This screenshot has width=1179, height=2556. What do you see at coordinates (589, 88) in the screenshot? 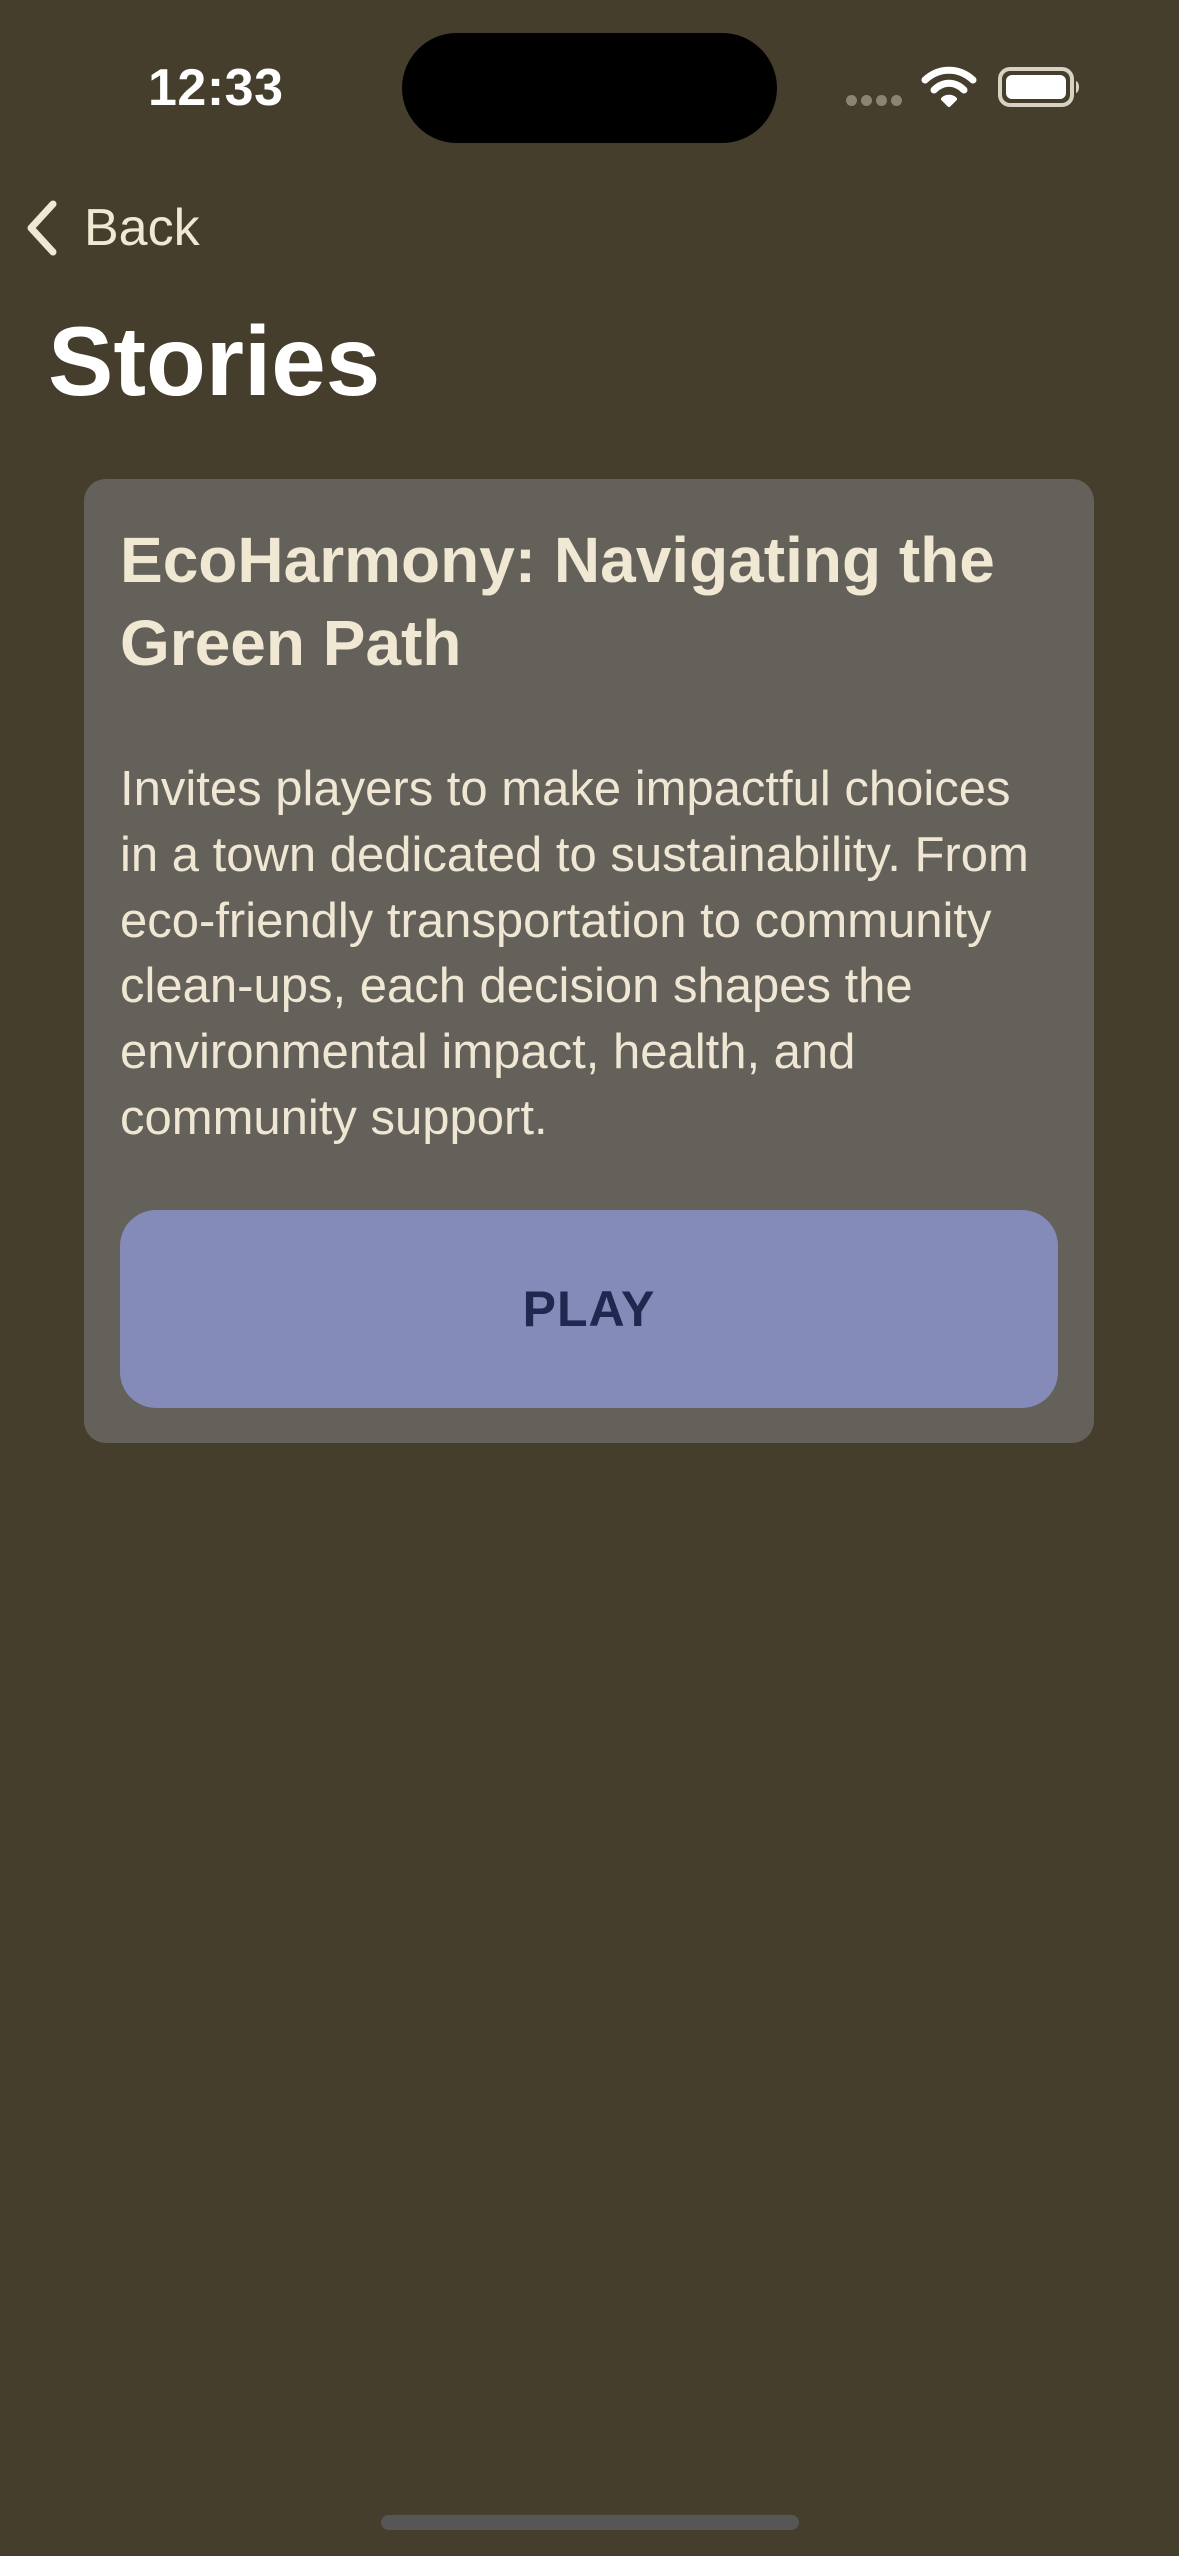
I see `dynamic-island` at bounding box center [589, 88].